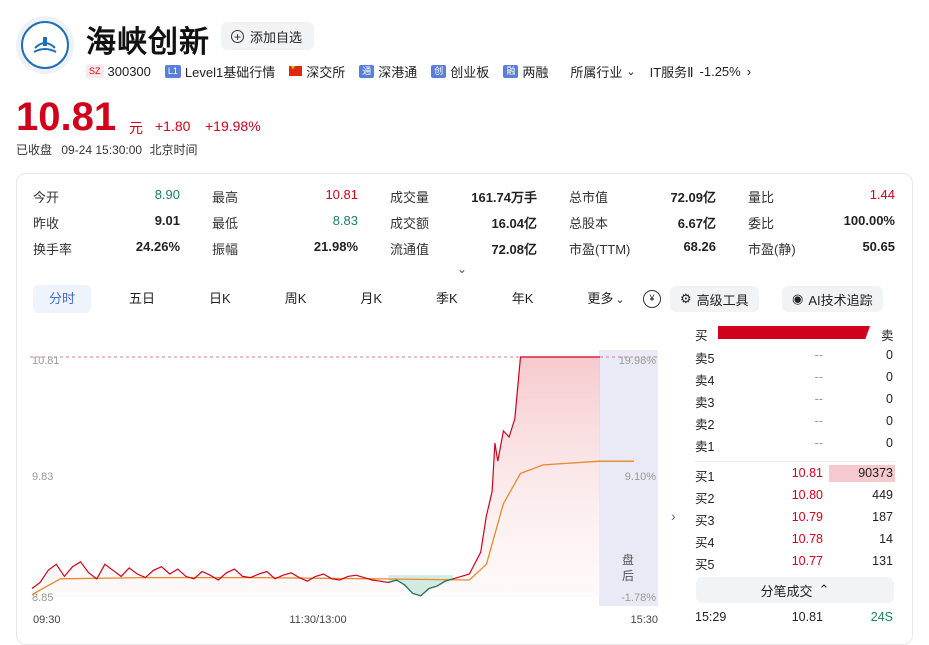 The width and height of the screenshot is (929, 645). I want to click on industry-name: IT服务Ⅱ, so click(671, 72).